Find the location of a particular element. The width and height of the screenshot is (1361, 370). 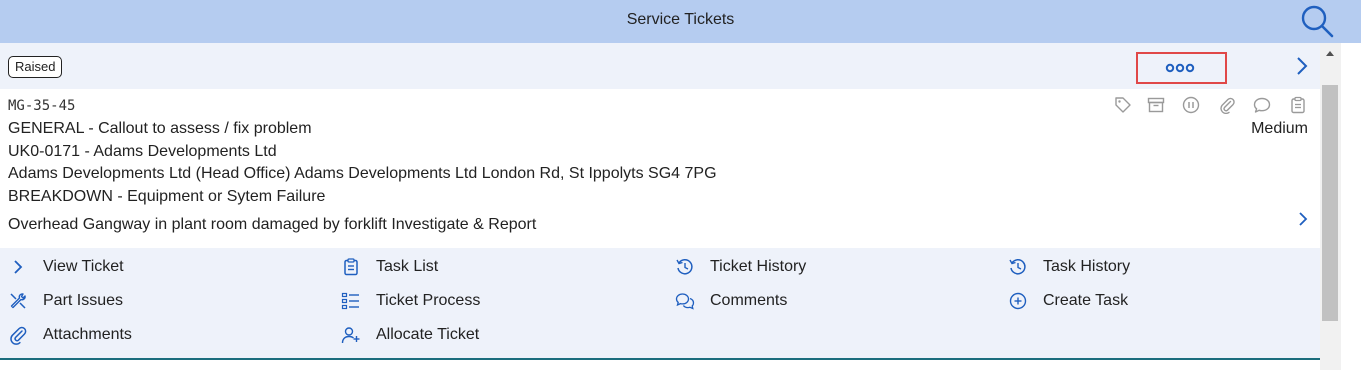

search-icon is located at coordinates (1317, 21).